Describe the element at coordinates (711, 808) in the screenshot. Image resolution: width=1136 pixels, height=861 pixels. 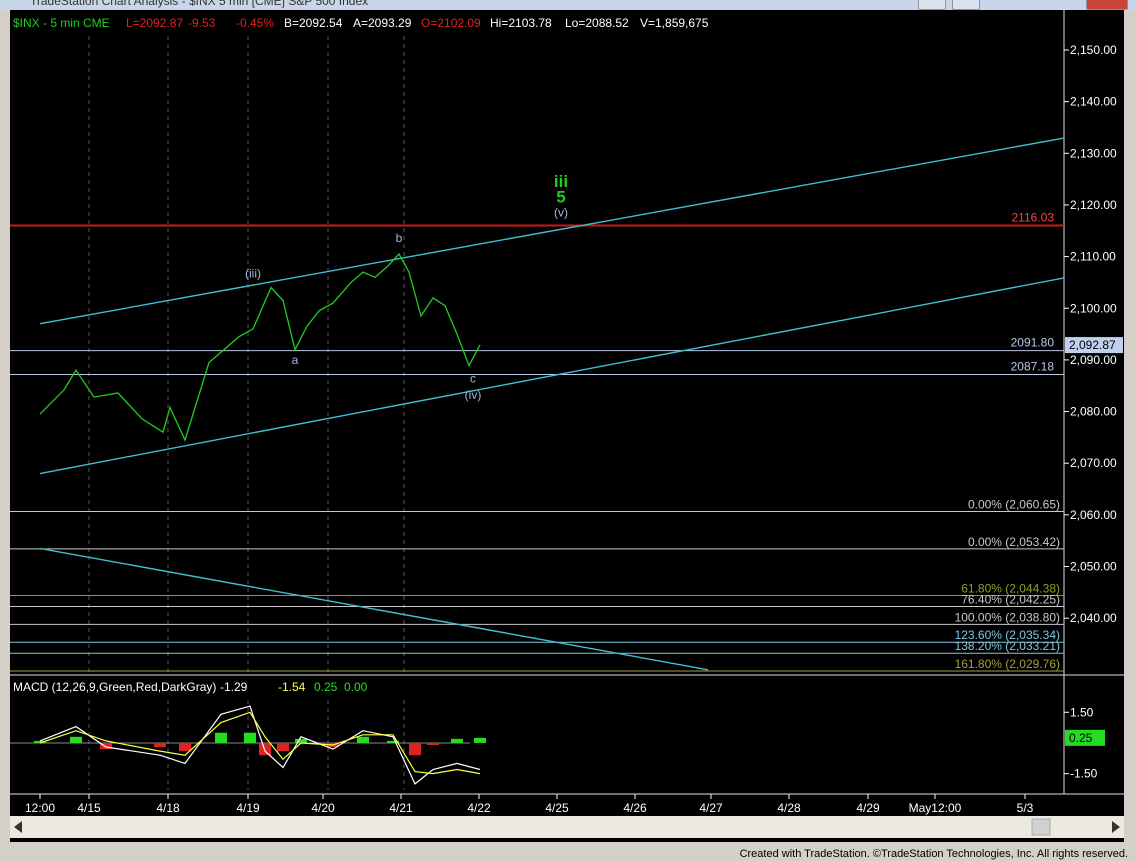
I see `xtick-label: 4/27` at that location.